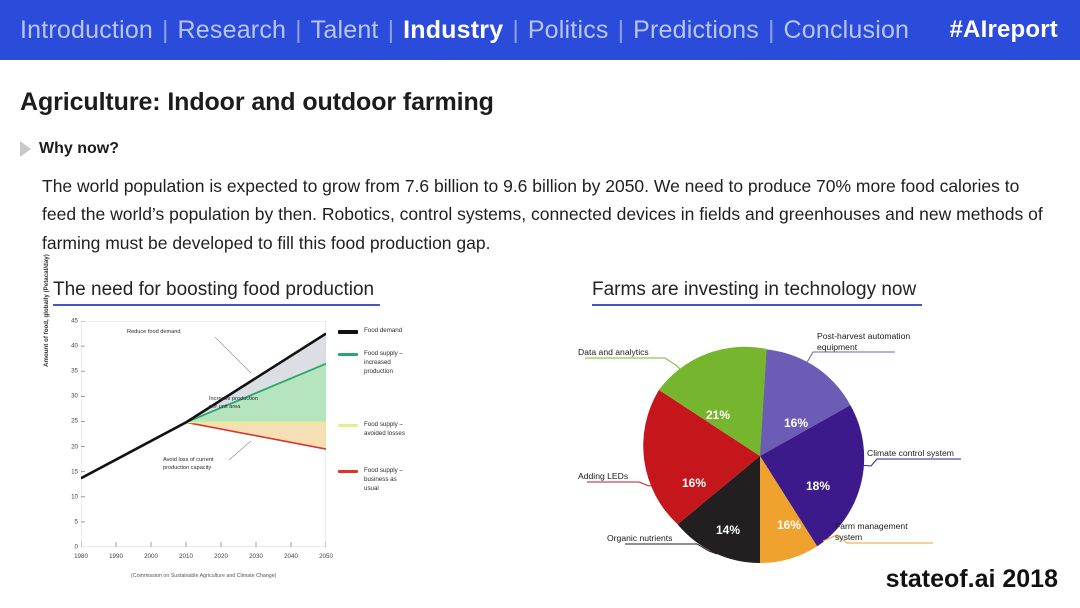 The width and height of the screenshot is (1080, 608). I want to click on pie-label-organic-nutrients: Organic nutrients, so click(640, 538).